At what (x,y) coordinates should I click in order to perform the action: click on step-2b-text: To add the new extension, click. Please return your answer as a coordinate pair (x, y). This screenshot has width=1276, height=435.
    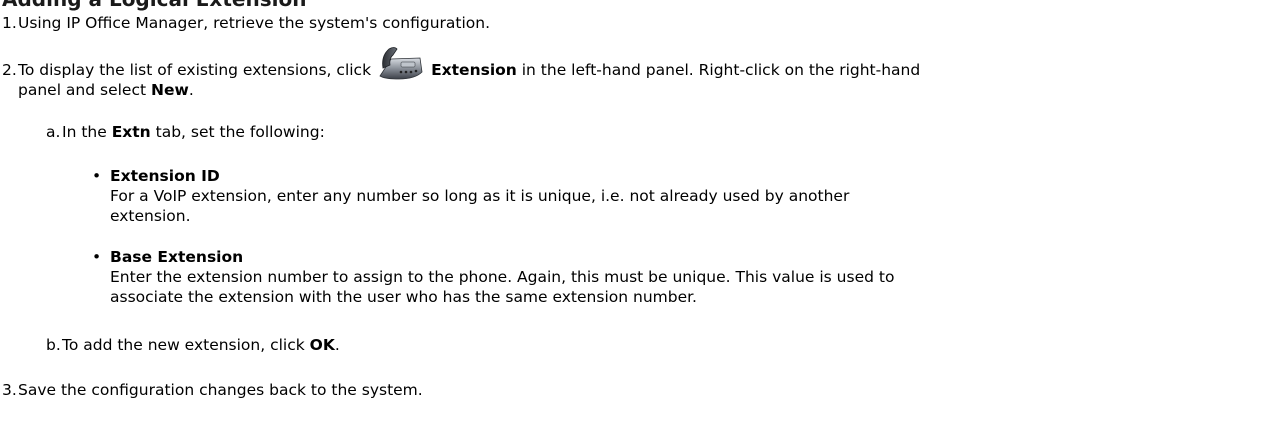
    Looking at the image, I should click on (186, 345).